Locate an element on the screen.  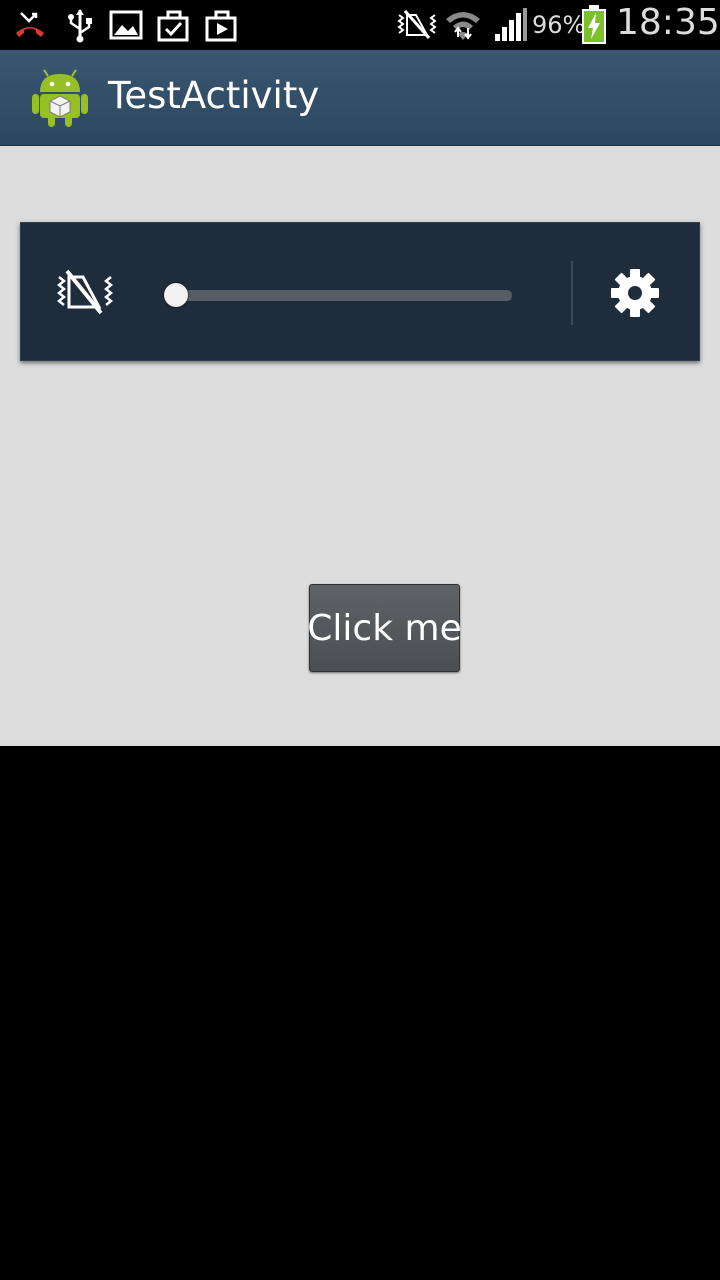
volume-slider-track is located at coordinates (339, 295).